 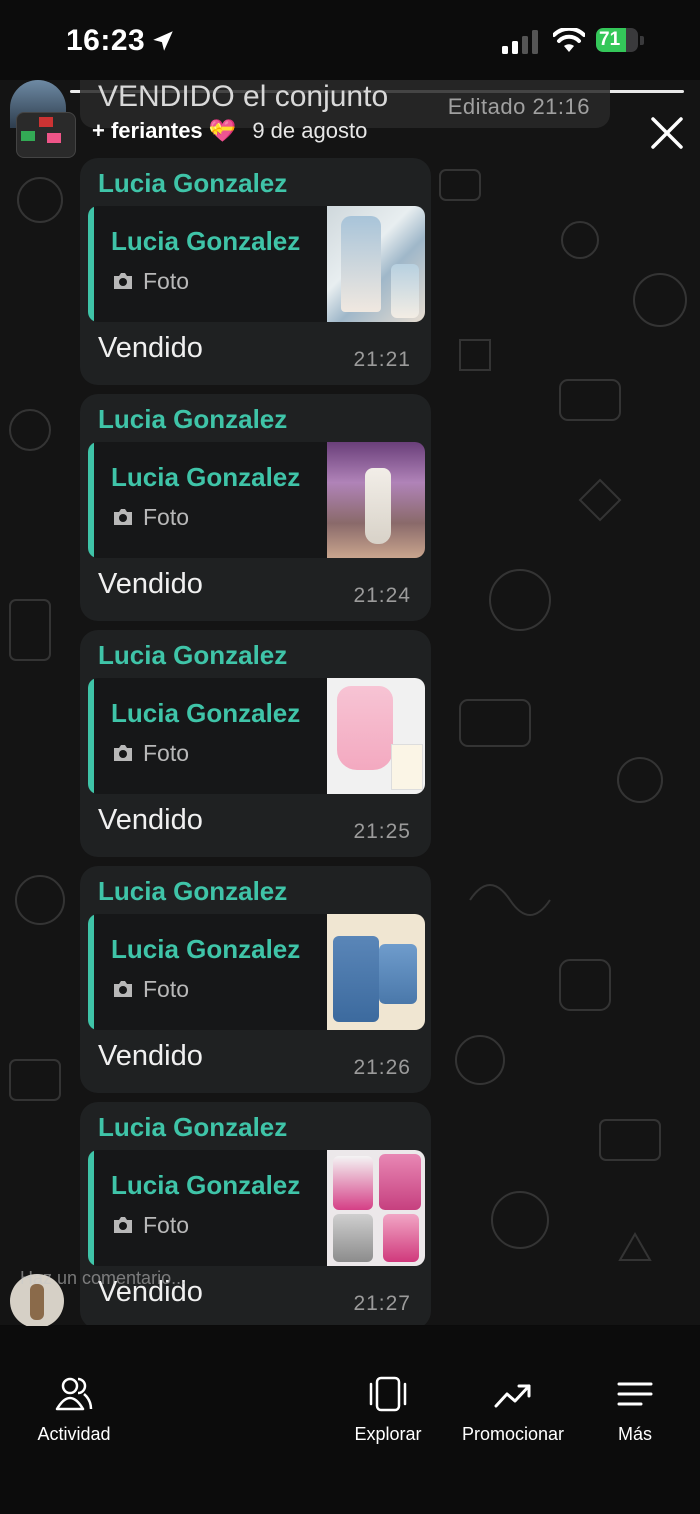 I want to click on nav-explorar: Explorar, so click(x=388, y=1410).